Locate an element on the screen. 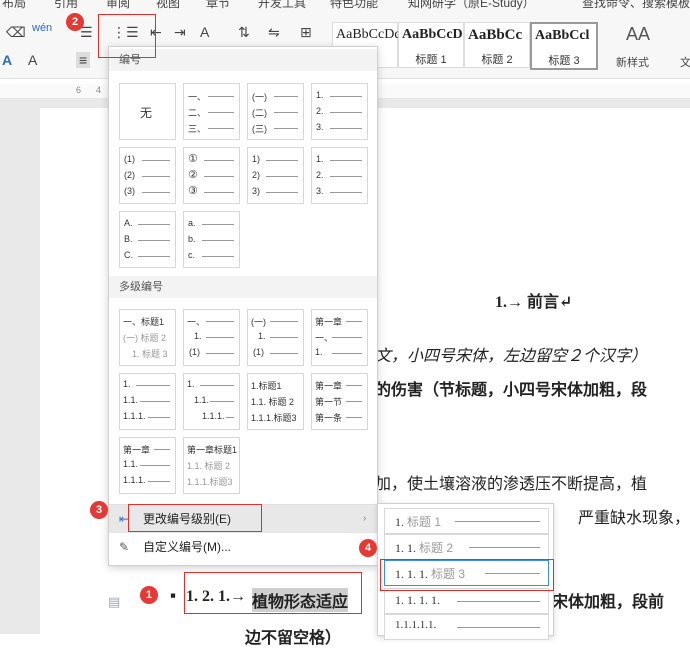 The width and height of the screenshot is (690, 648). level-title: 标题 2 is located at coordinates (436, 548).